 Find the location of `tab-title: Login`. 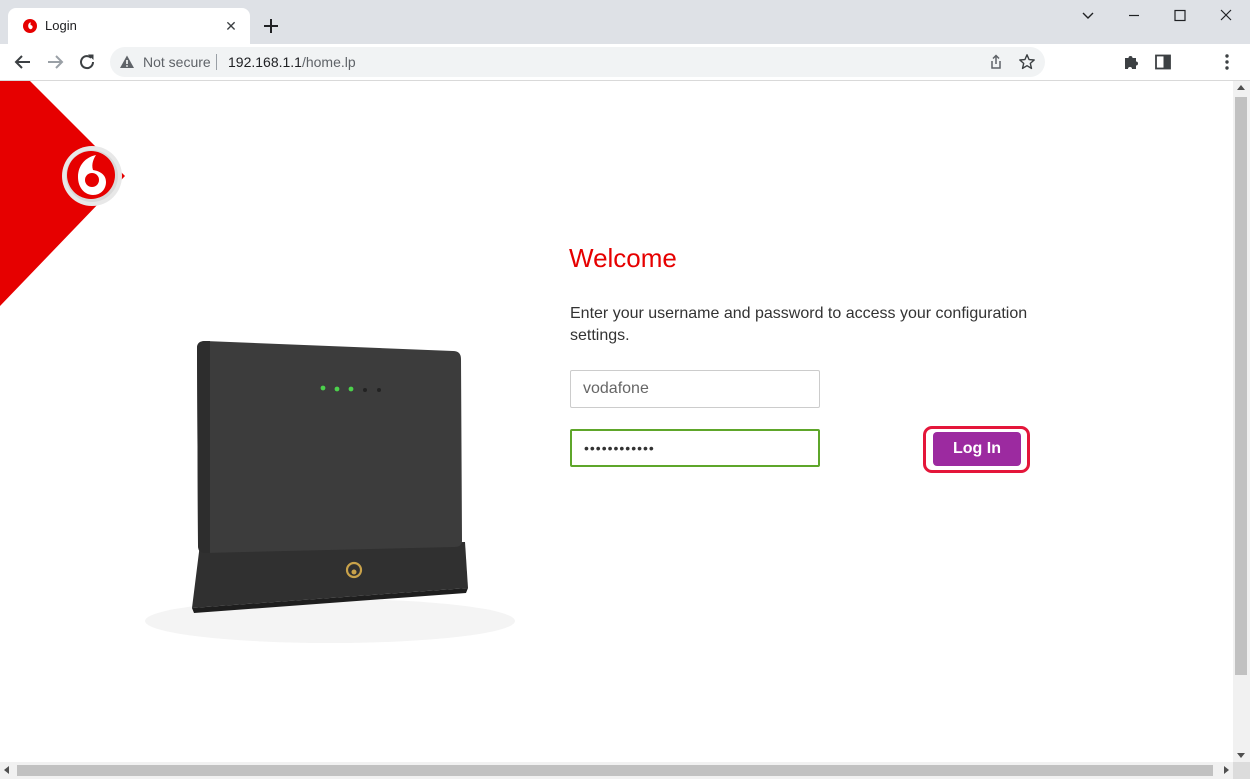

tab-title: Login is located at coordinates (61, 25).